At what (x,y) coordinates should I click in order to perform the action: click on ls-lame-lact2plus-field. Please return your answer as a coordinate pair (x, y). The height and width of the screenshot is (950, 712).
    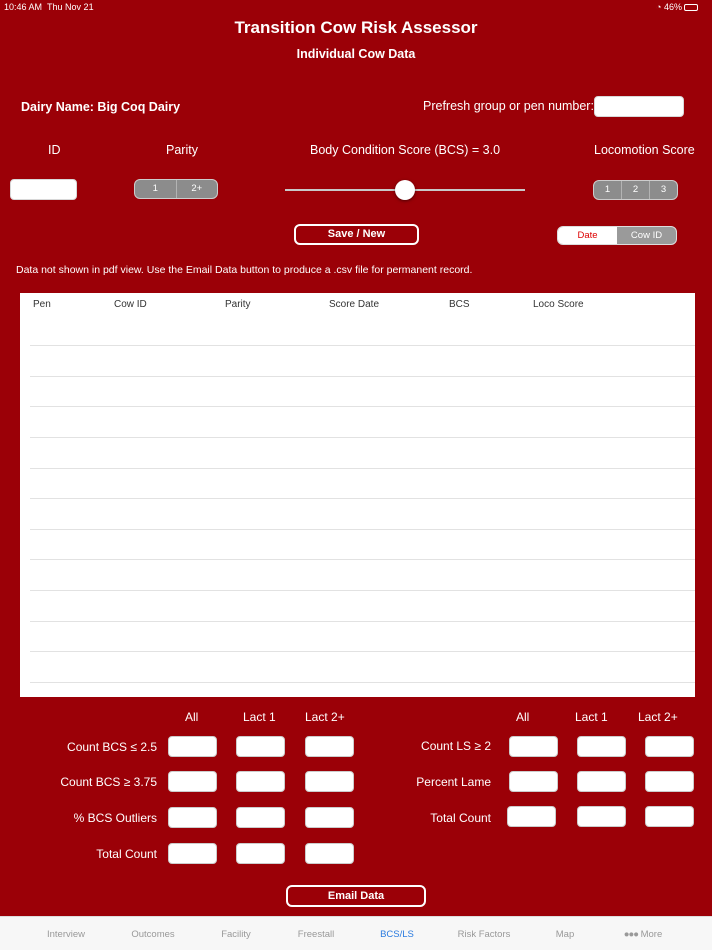
    Looking at the image, I should click on (669, 781).